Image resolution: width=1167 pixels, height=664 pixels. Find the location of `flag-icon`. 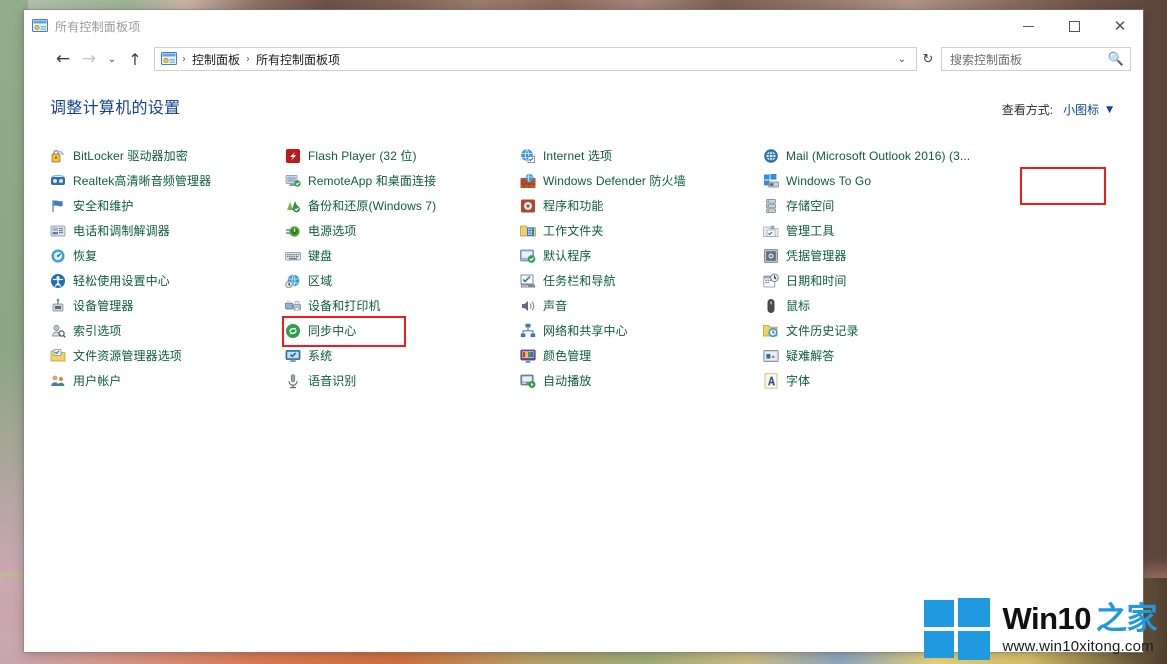

flag-icon is located at coordinates (57, 205).